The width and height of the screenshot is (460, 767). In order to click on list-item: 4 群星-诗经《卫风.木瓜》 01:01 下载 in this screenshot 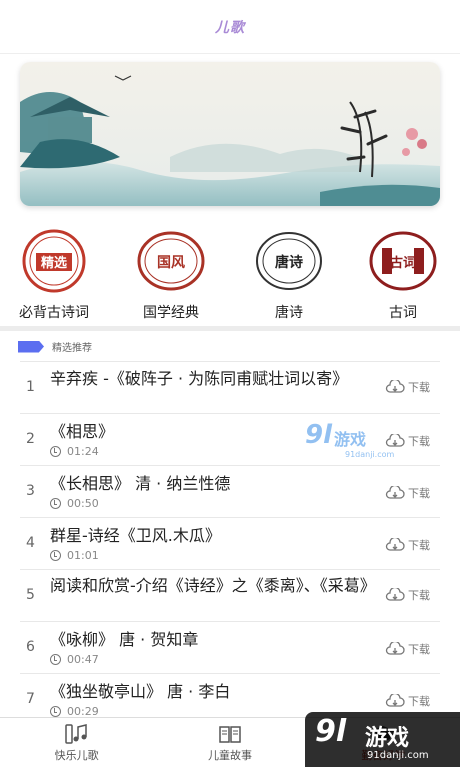, I will do `click(230, 543)`.